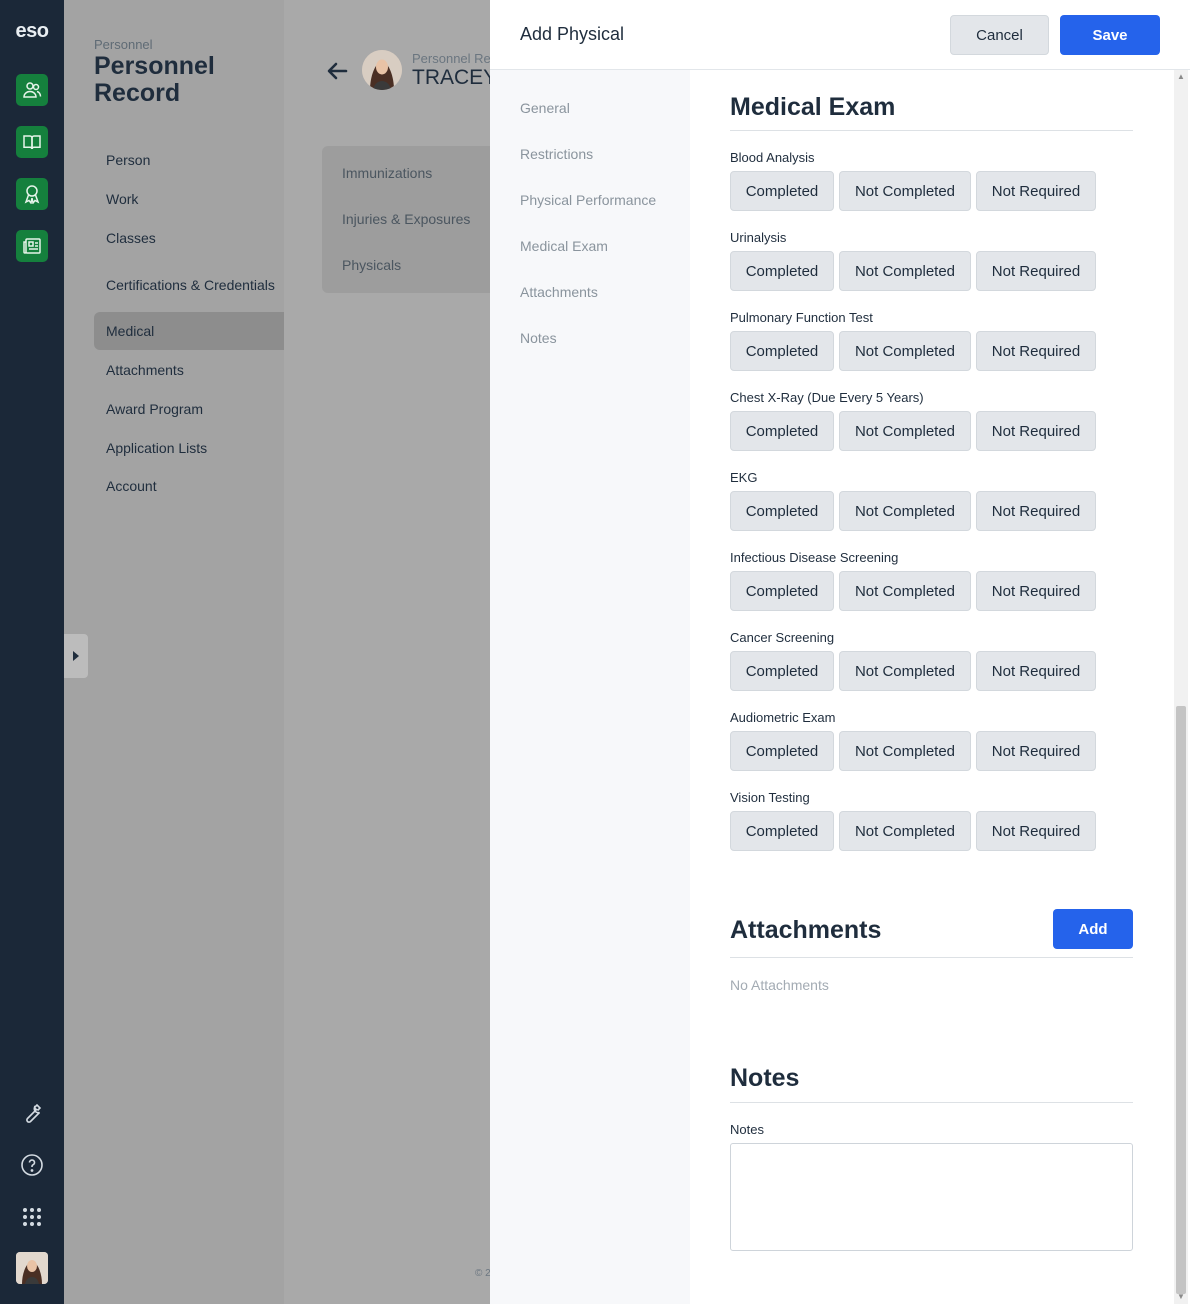 This screenshot has width=1190, height=1304. I want to click on test-label-urinalysis: Urinalysis, so click(758, 237).